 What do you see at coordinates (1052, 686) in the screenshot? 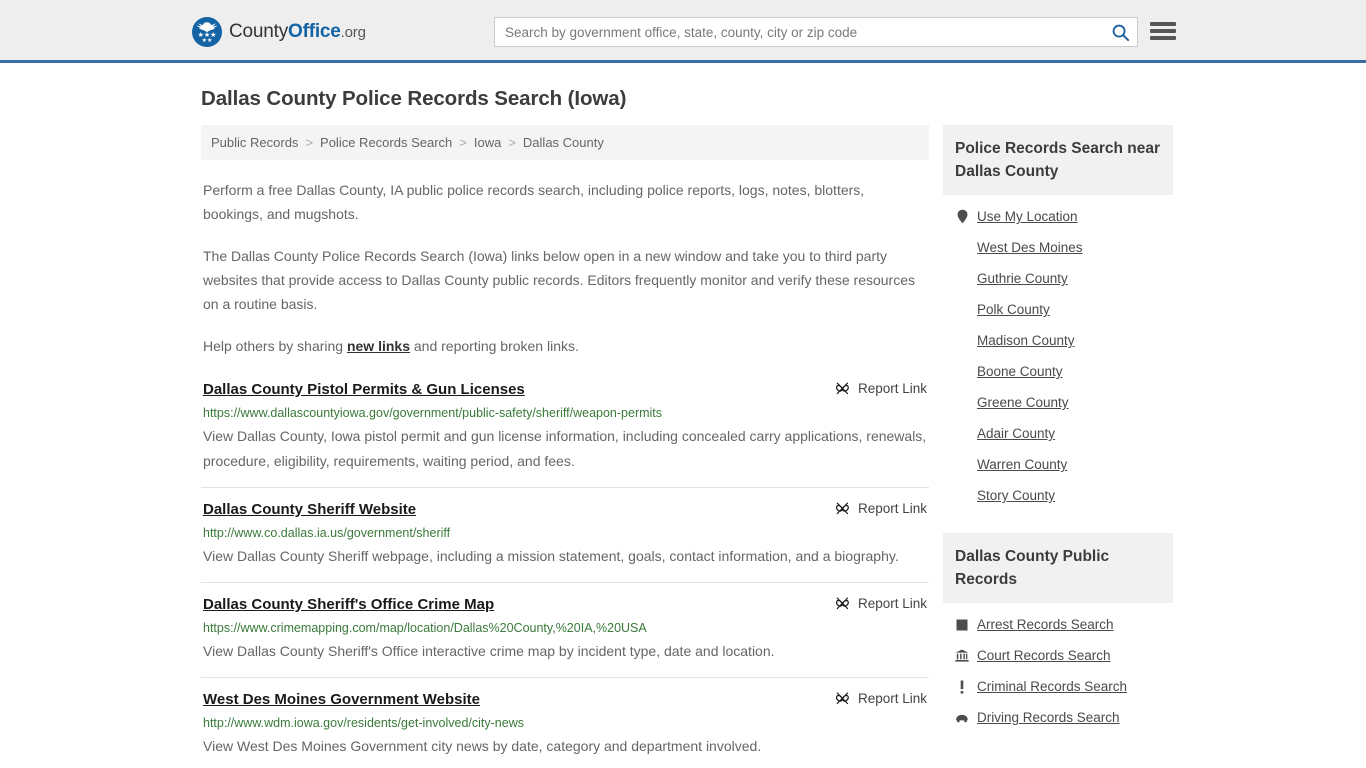
I see `public-records-link: Criminal Records Search` at bounding box center [1052, 686].